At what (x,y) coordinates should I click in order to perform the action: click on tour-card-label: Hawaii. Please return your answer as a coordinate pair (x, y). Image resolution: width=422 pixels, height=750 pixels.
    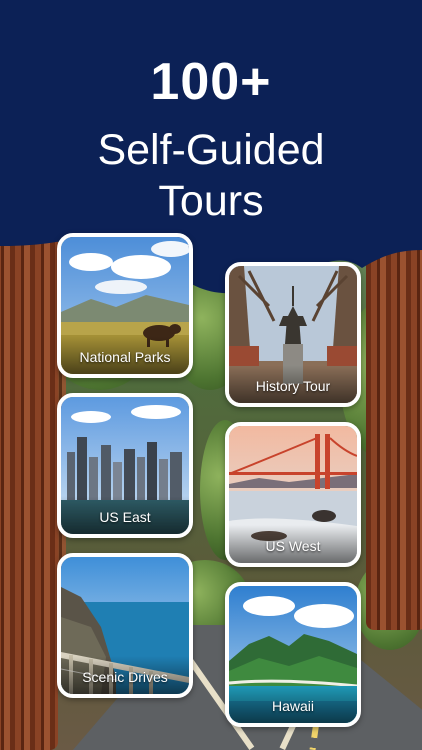
    Looking at the image, I should click on (293, 704).